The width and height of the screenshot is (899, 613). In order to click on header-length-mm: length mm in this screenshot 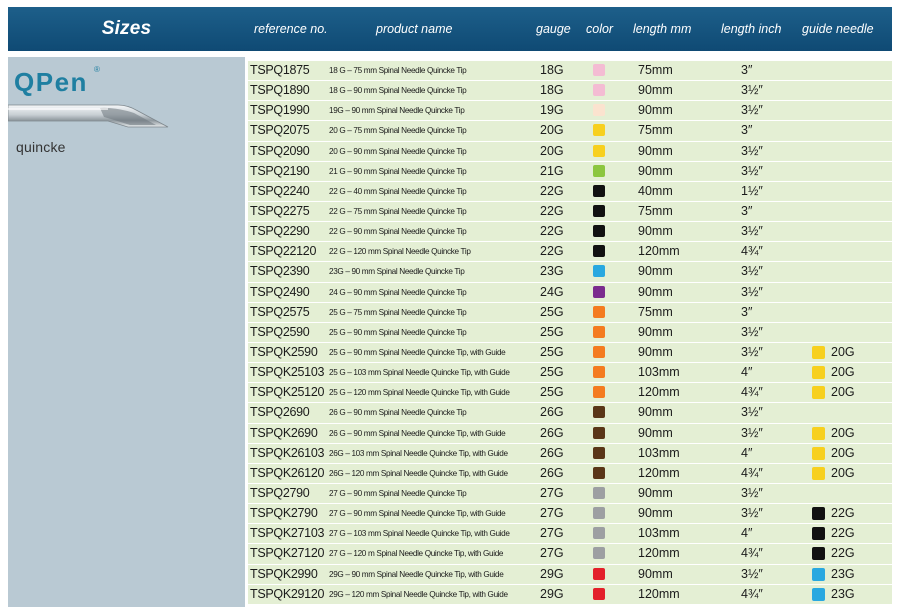, I will do `click(662, 29)`.